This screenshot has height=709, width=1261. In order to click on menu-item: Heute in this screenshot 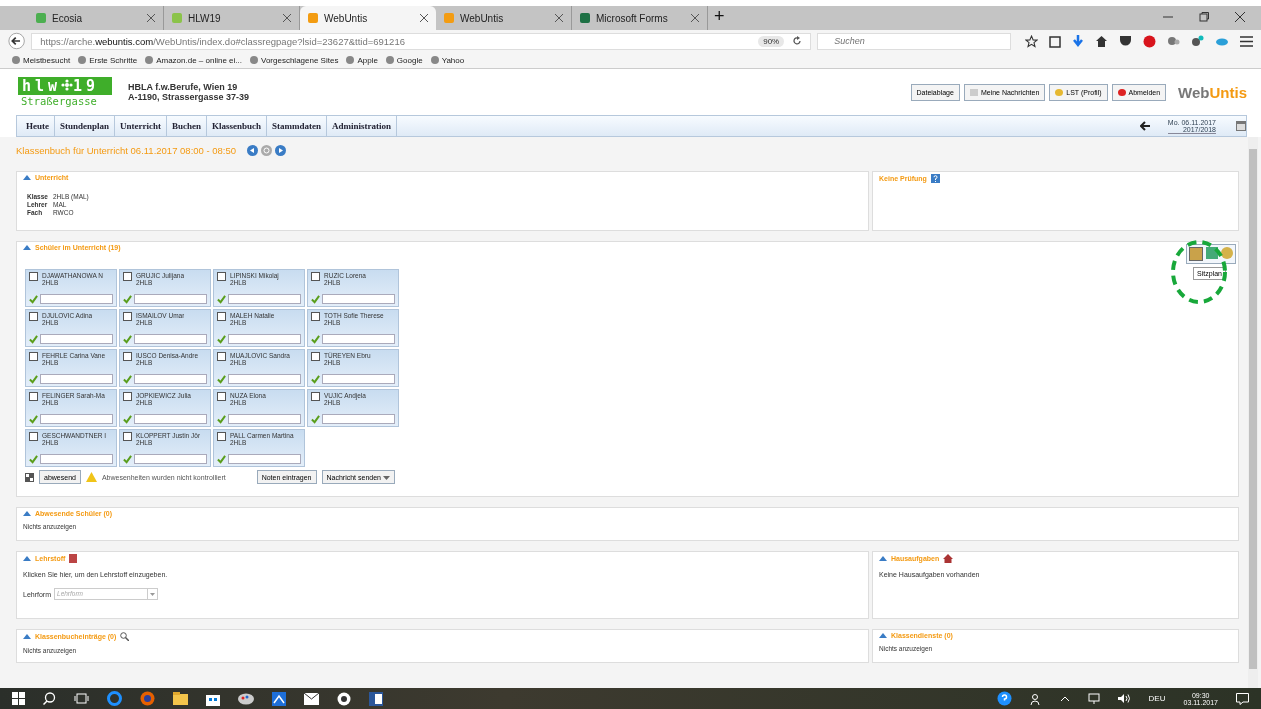, I will do `click(38, 126)`.